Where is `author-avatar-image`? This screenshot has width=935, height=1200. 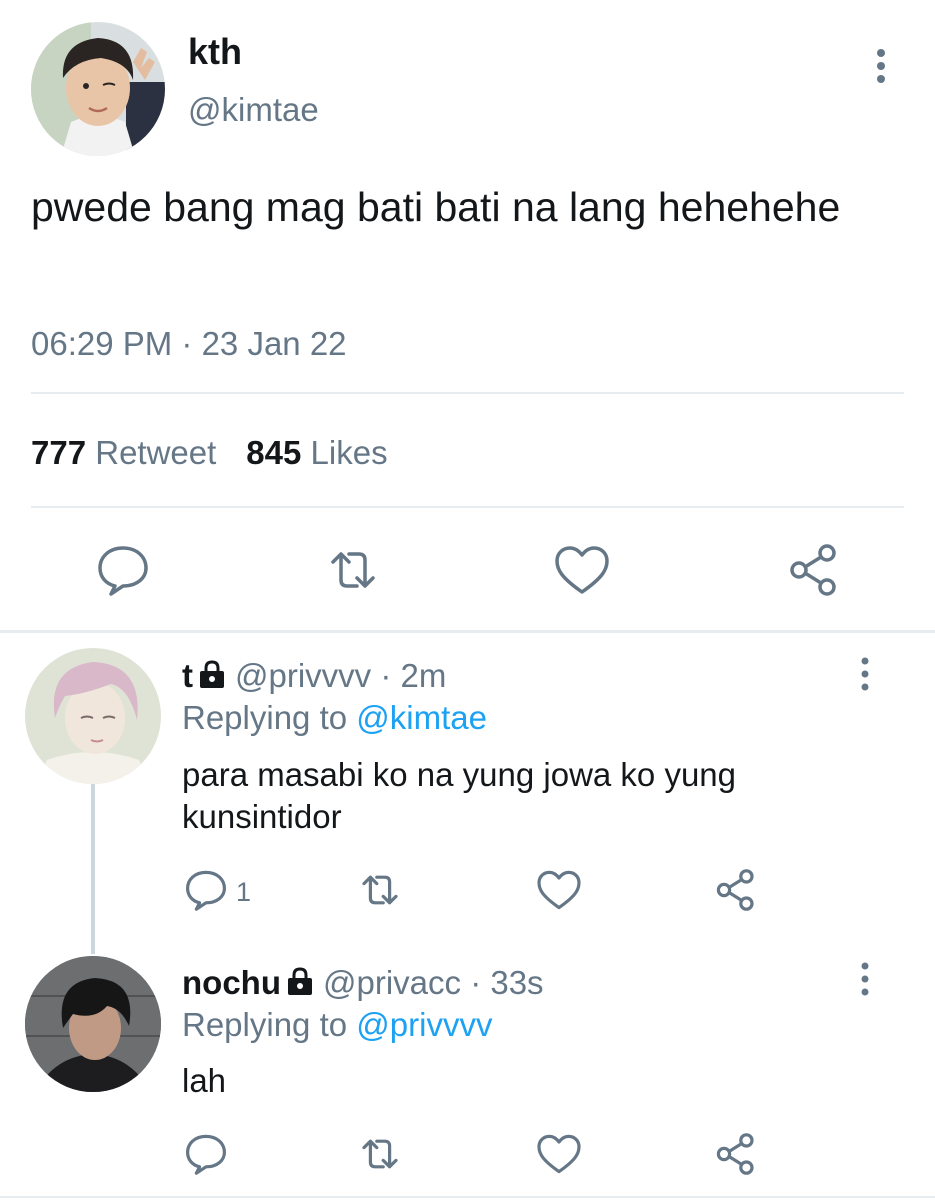
author-avatar-image is located at coordinates (98, 89).